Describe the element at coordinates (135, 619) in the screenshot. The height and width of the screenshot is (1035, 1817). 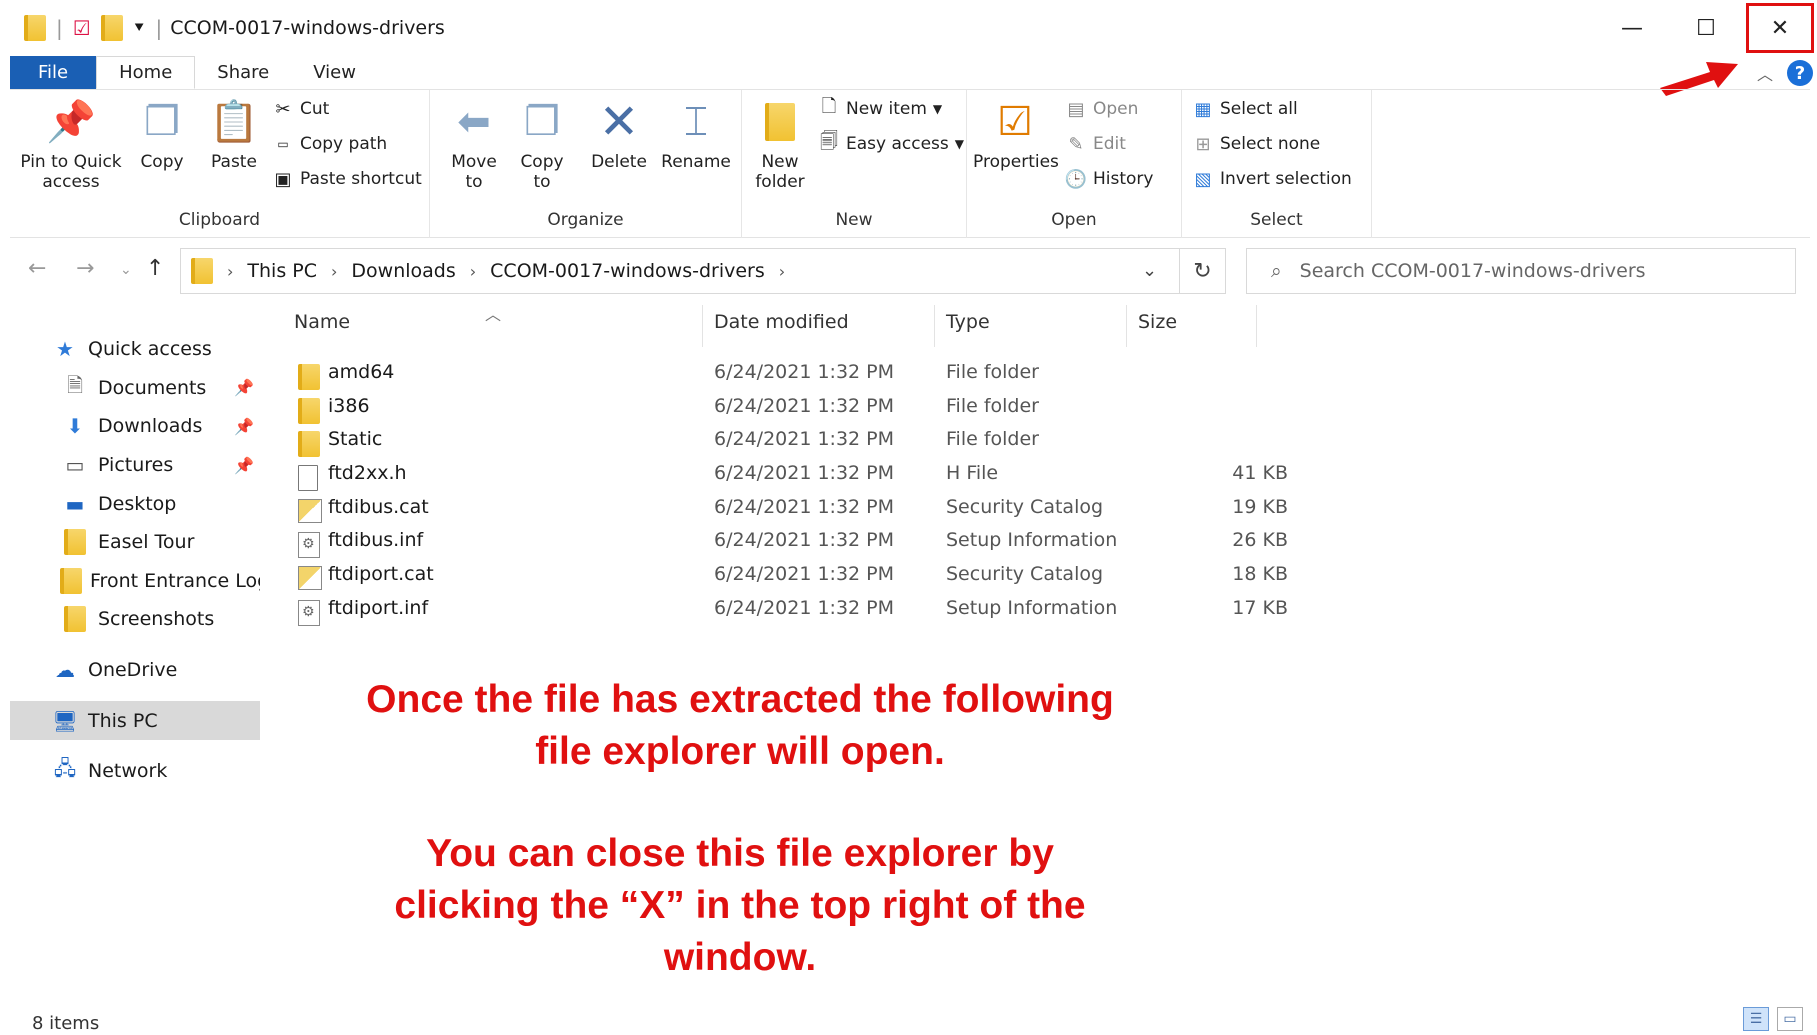
I see `nav-item-screenshots: Screenshots` at that location.